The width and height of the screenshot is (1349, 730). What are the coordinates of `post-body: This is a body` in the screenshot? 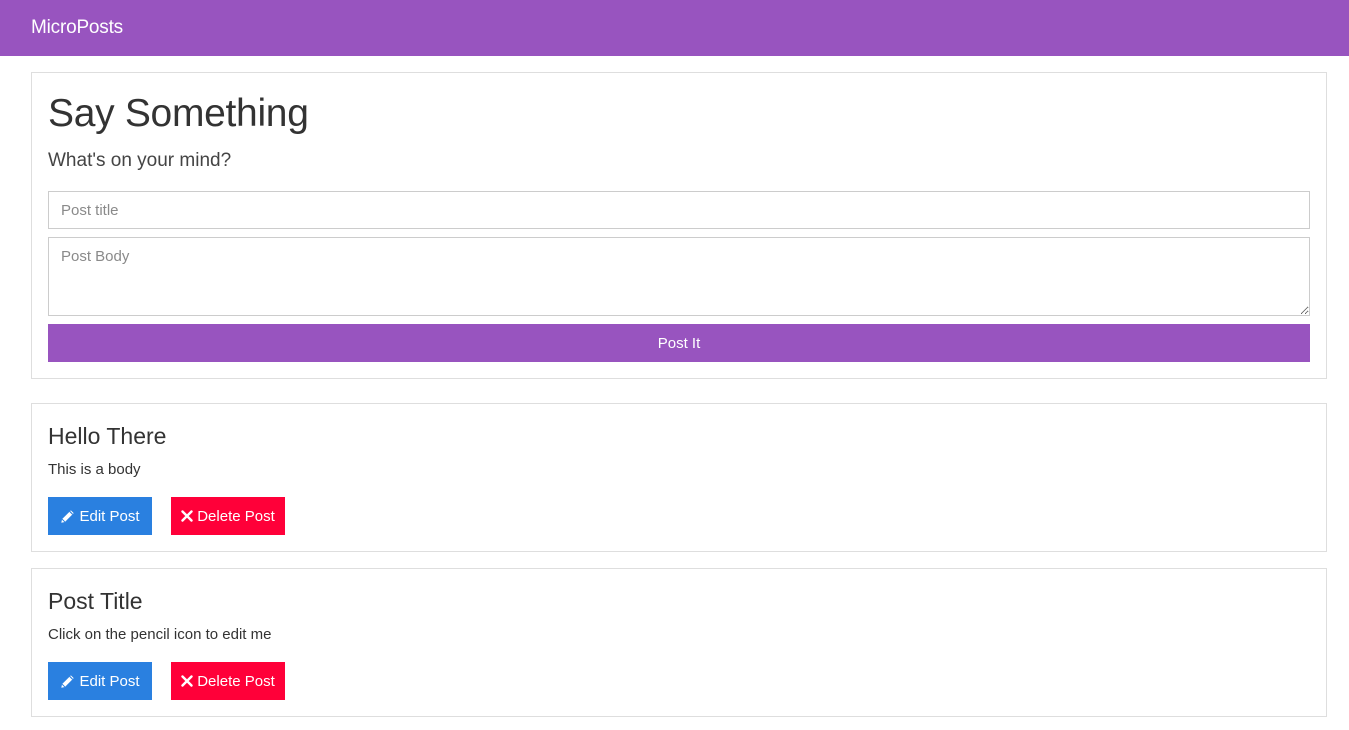 It's located at (94, 469).